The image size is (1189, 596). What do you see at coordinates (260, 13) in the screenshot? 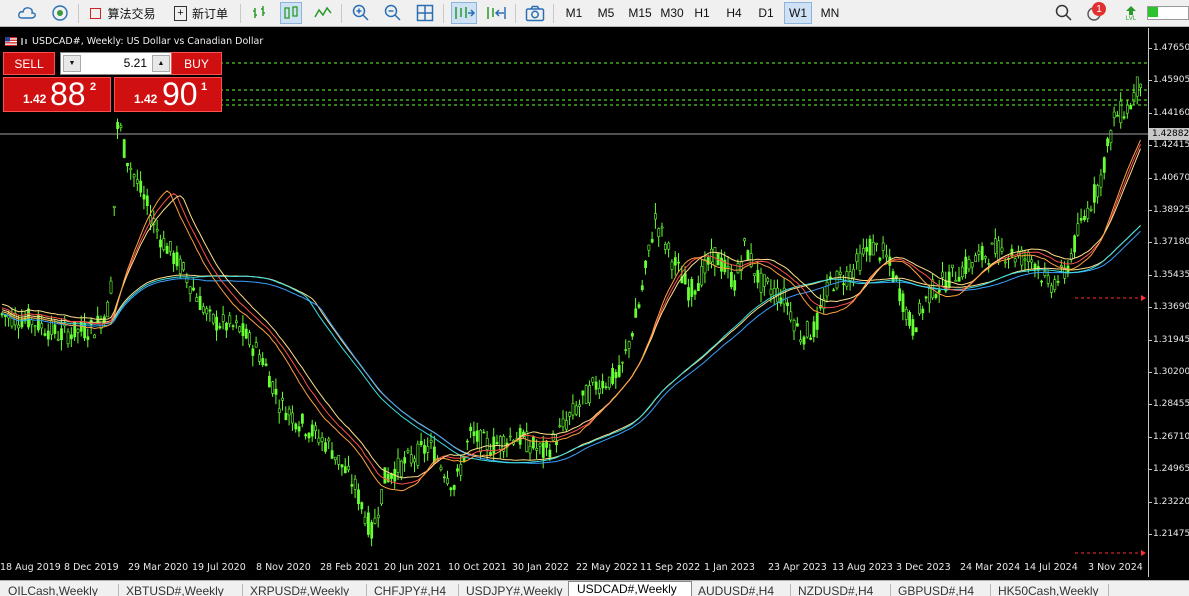
I see `bar-chart-icon` at bounding box center [260, 13].